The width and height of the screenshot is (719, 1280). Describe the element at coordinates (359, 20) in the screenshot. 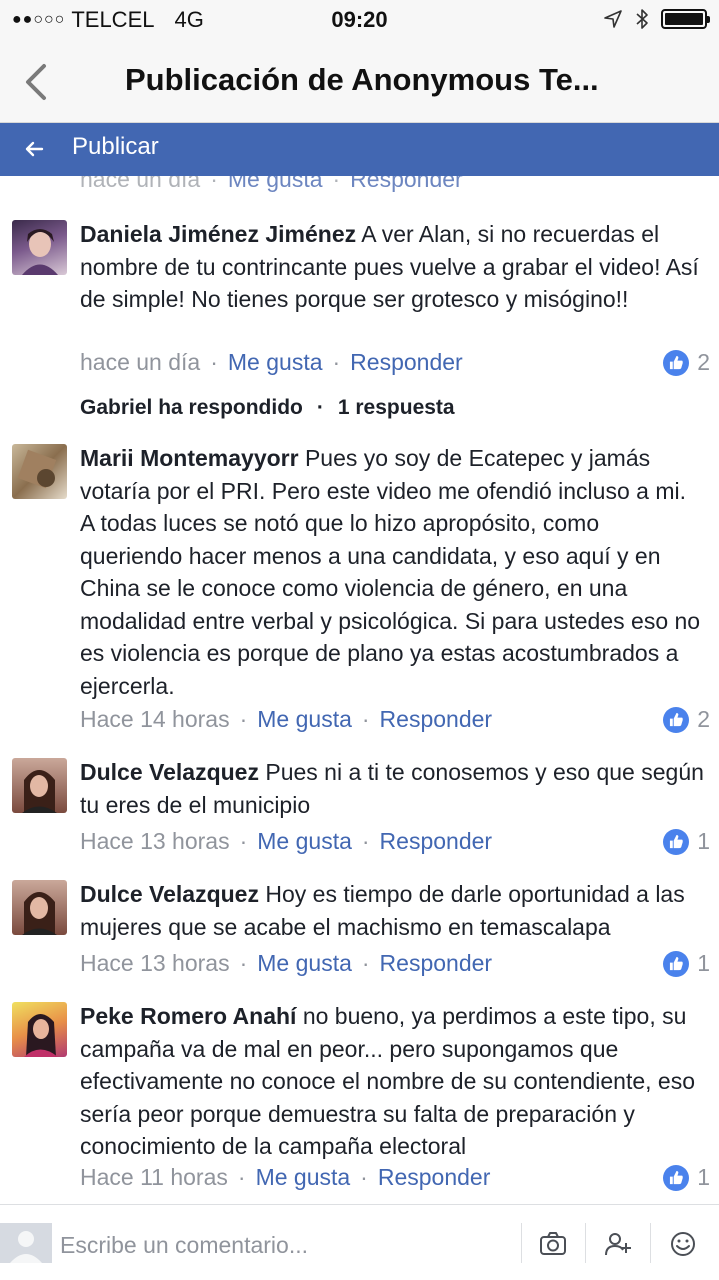

I see `status-bar: ●●○○○ TELCEL 4G 09:20` at that location.